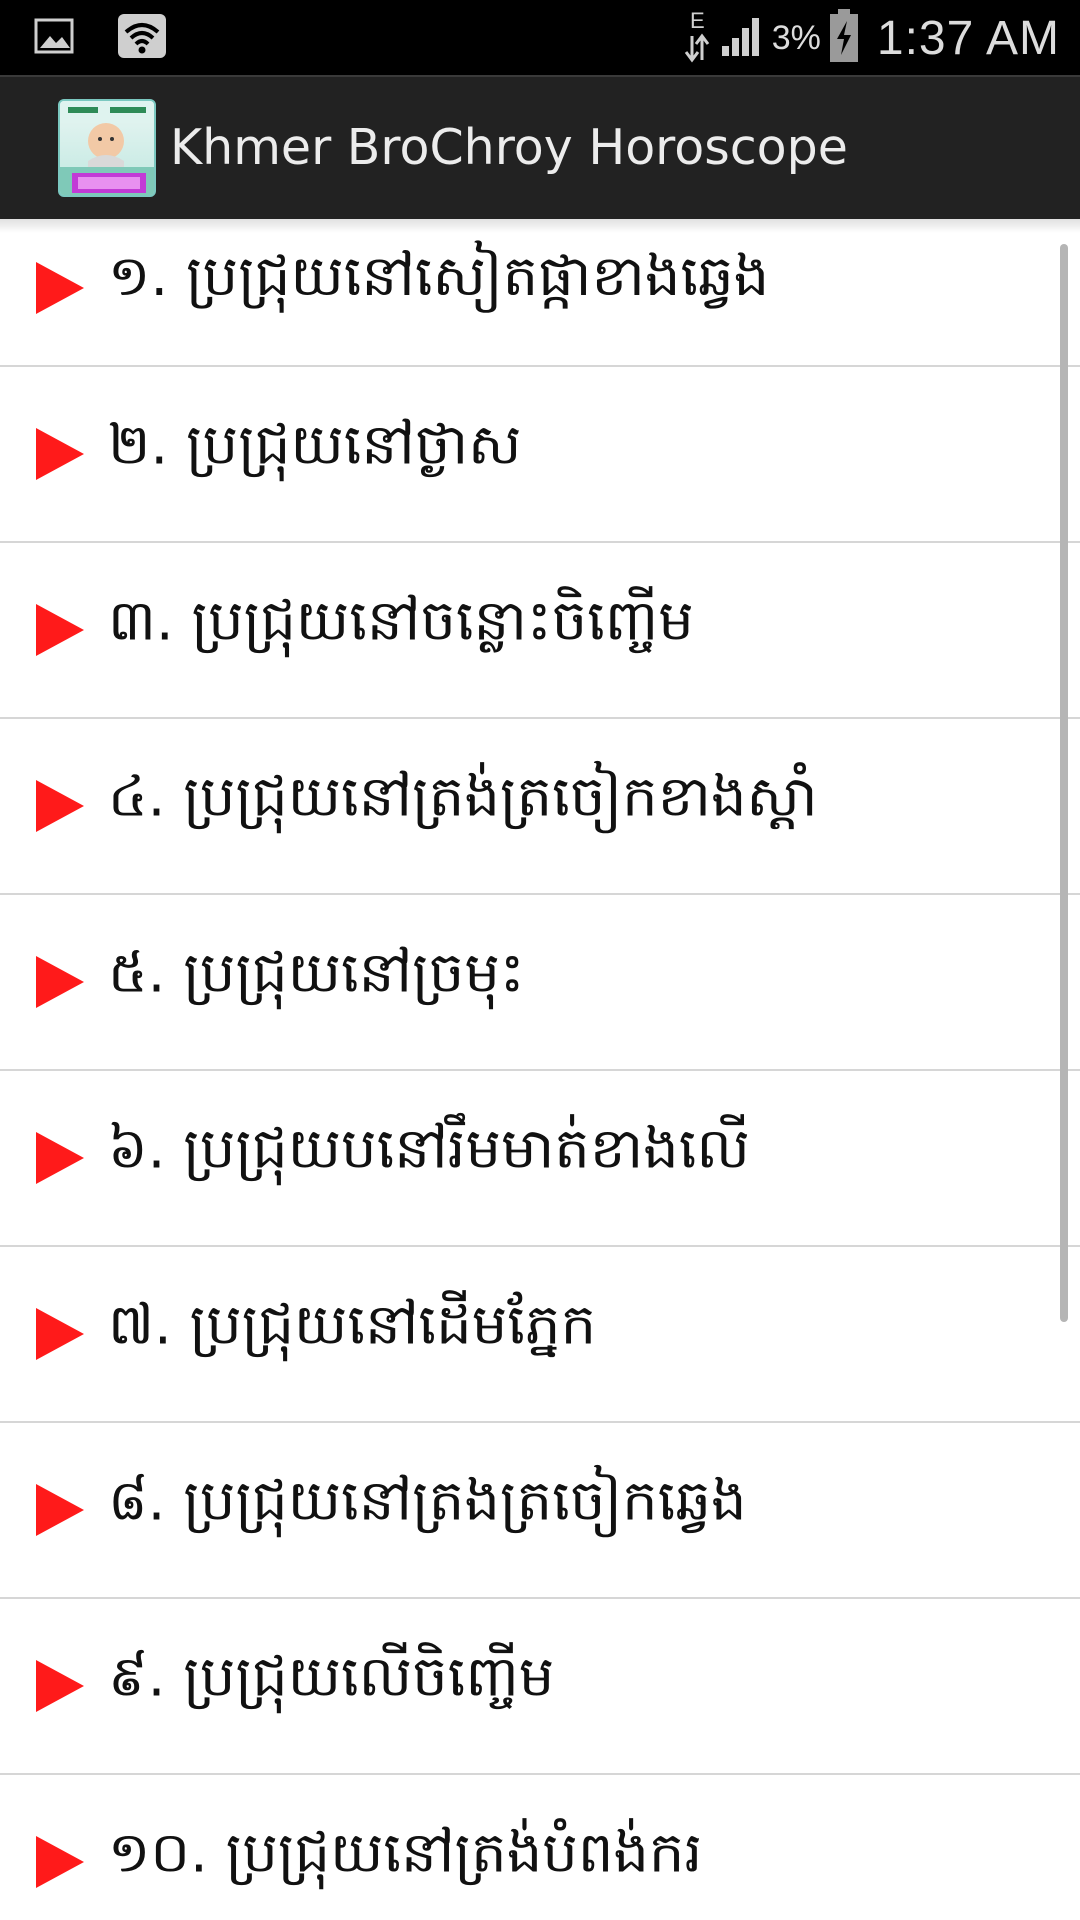 Image resolution: width=1080 pixels, height=1920 pixels. What do you see at coordinates (742, 38) in the screenshot?
I see `signal-icon` at bounding box center [742, 38].